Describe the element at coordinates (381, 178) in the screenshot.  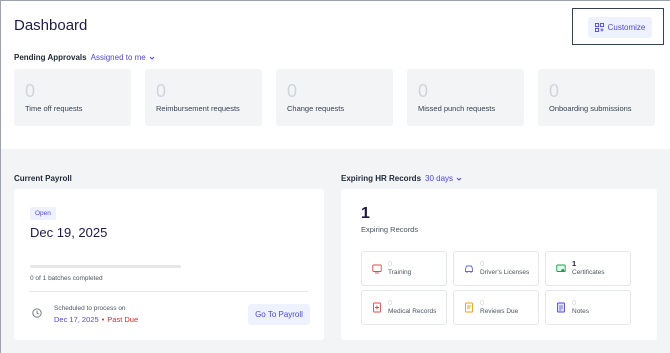
I see `expiring-hr-title: Expiring HR Records` at that location.